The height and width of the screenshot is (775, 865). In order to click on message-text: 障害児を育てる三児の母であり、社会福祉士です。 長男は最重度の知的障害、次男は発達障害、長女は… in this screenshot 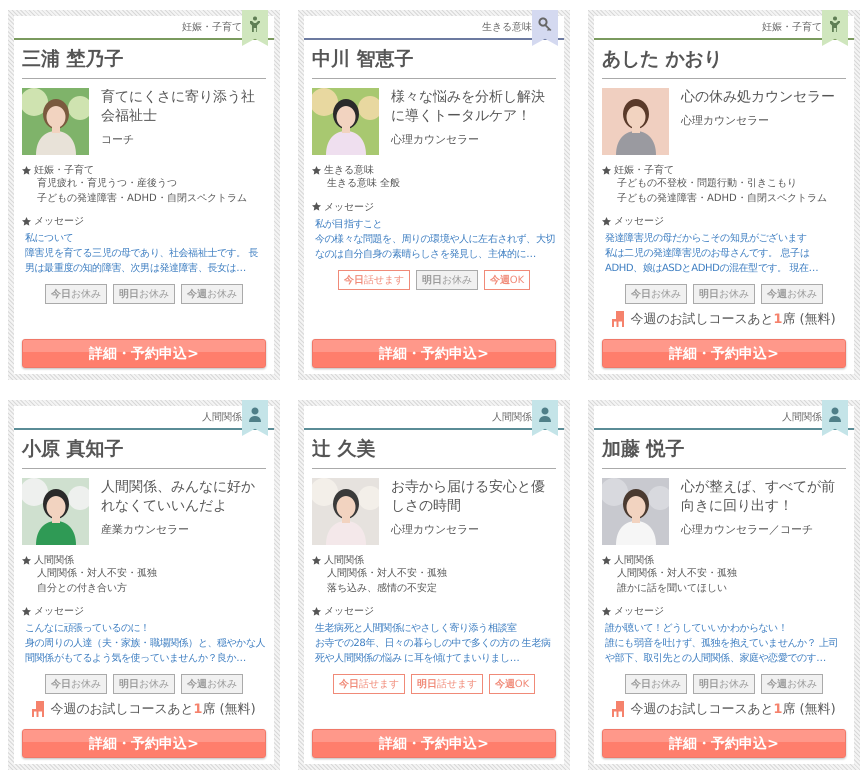, I will do `click(142, 261)`.